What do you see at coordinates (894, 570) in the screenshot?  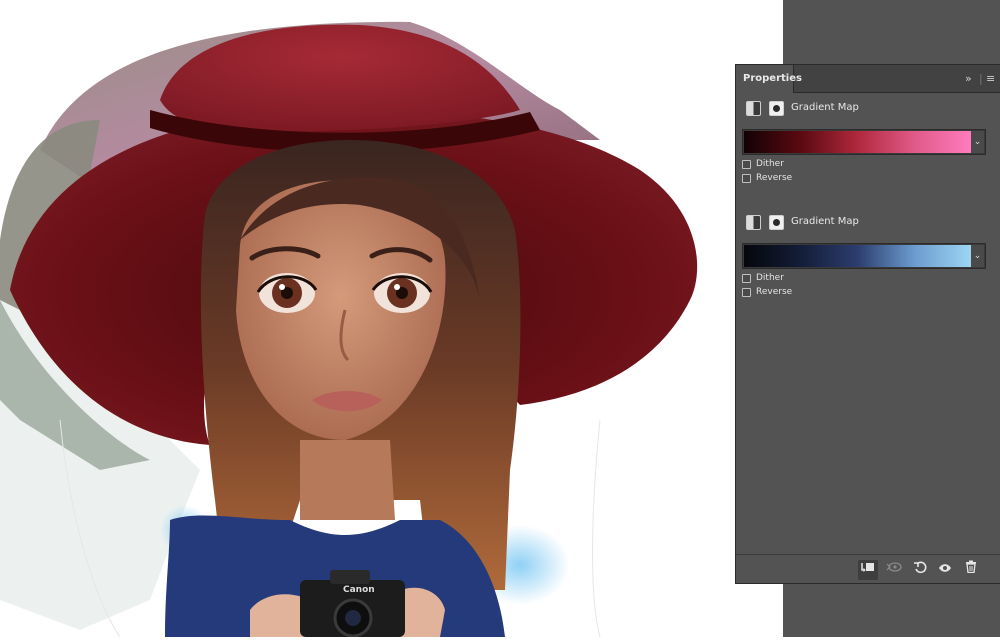 I see `view-previous-state-icon` at bounding box center [894, 570].